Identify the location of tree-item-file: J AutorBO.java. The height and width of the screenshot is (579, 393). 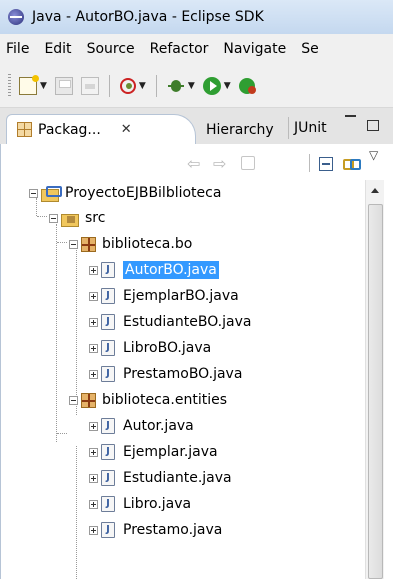
(154, 270).